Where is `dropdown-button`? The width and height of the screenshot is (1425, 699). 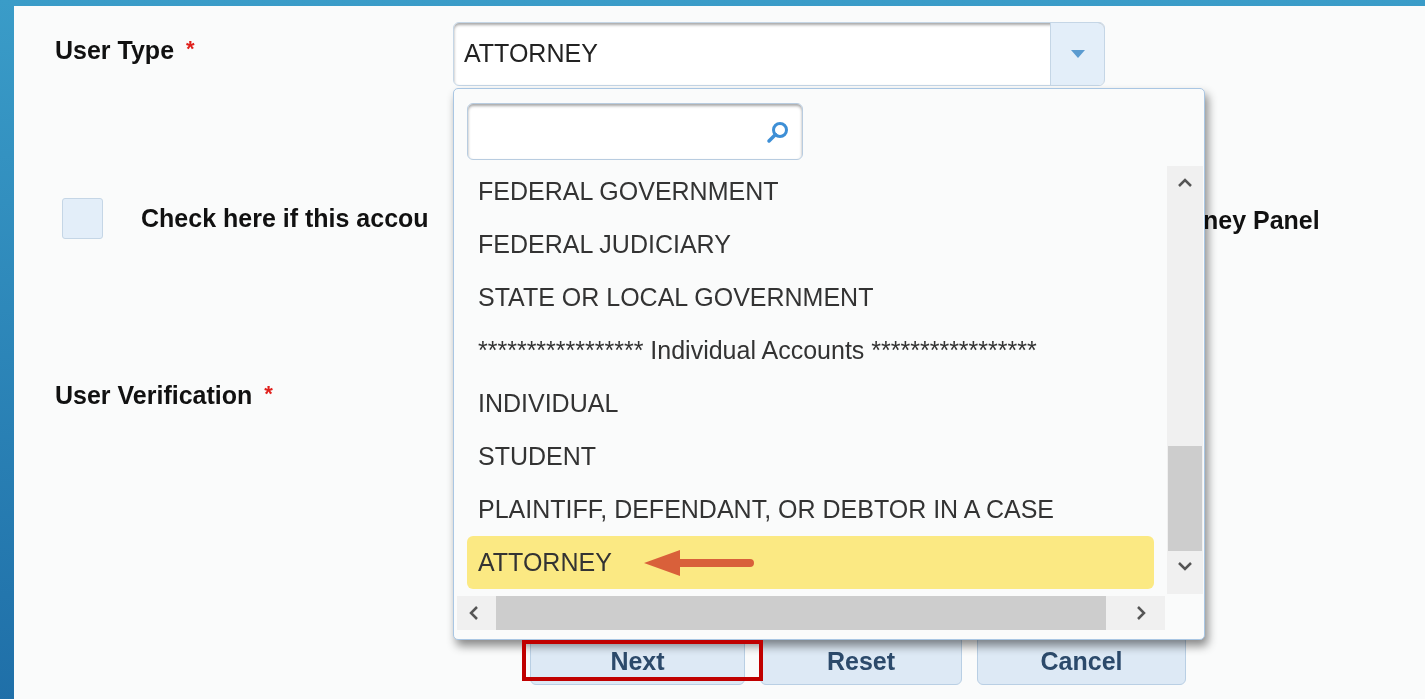
dropdown-button is located at coordinates (1077, 54).